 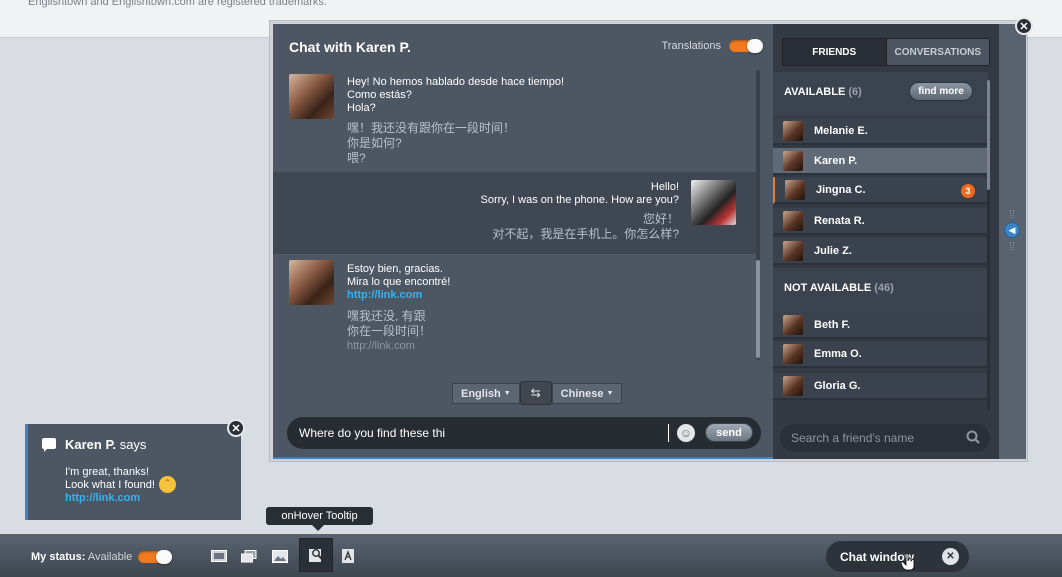 I want to click on friend-name: Karen P., so click(x=836, y=160).